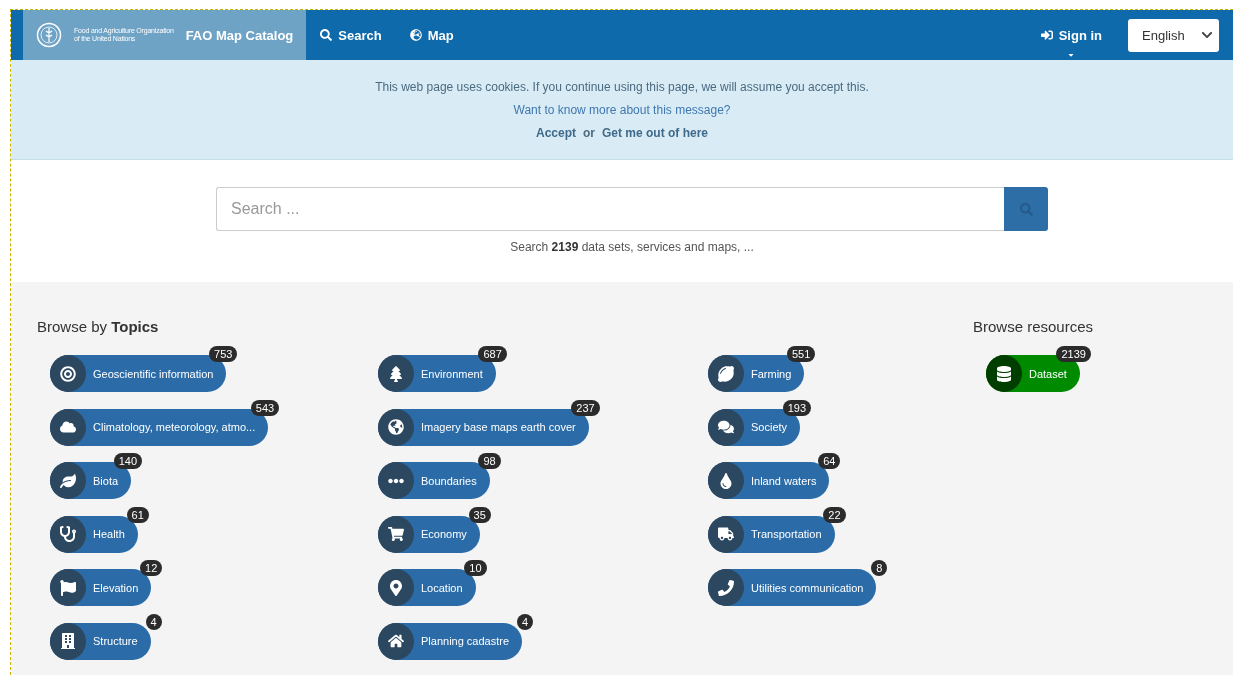 The width and height of the screenshot is (1233, 675). I want to click on building-icon, so click(68, 641).